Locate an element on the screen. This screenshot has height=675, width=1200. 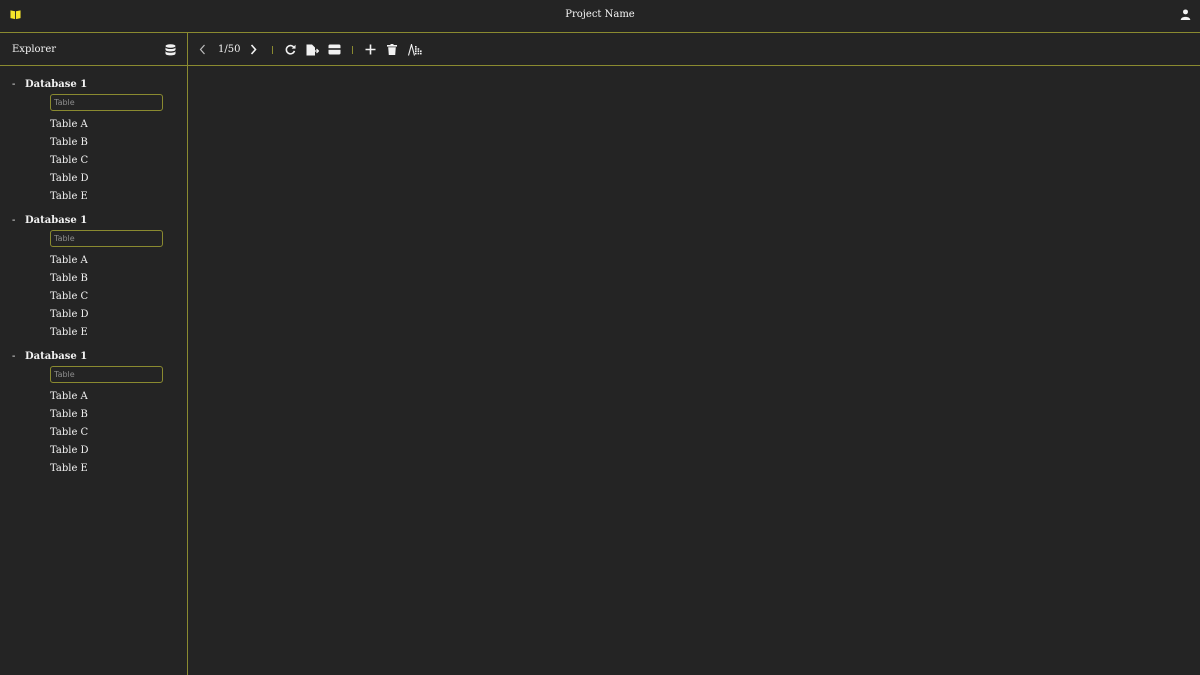
plus-icon is located at coordinates (370, 49).